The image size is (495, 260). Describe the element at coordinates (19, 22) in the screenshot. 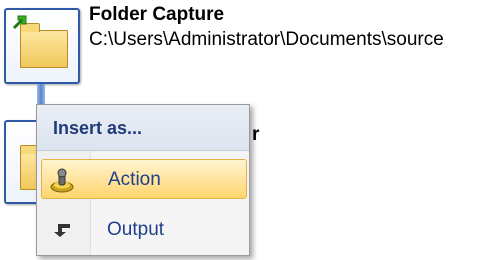

I see `green-arrow-icon` at that location.